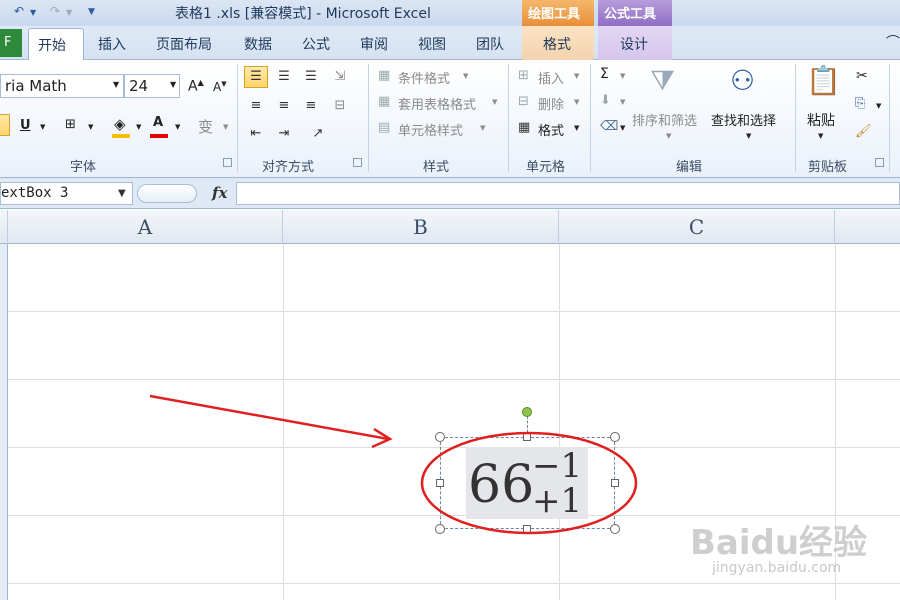 The image size is (900, 600). What do you see at coordinates (62, 86) in the screenshot?
I see `font-name-combobox: ria Math` at bounding box center [62, 86].